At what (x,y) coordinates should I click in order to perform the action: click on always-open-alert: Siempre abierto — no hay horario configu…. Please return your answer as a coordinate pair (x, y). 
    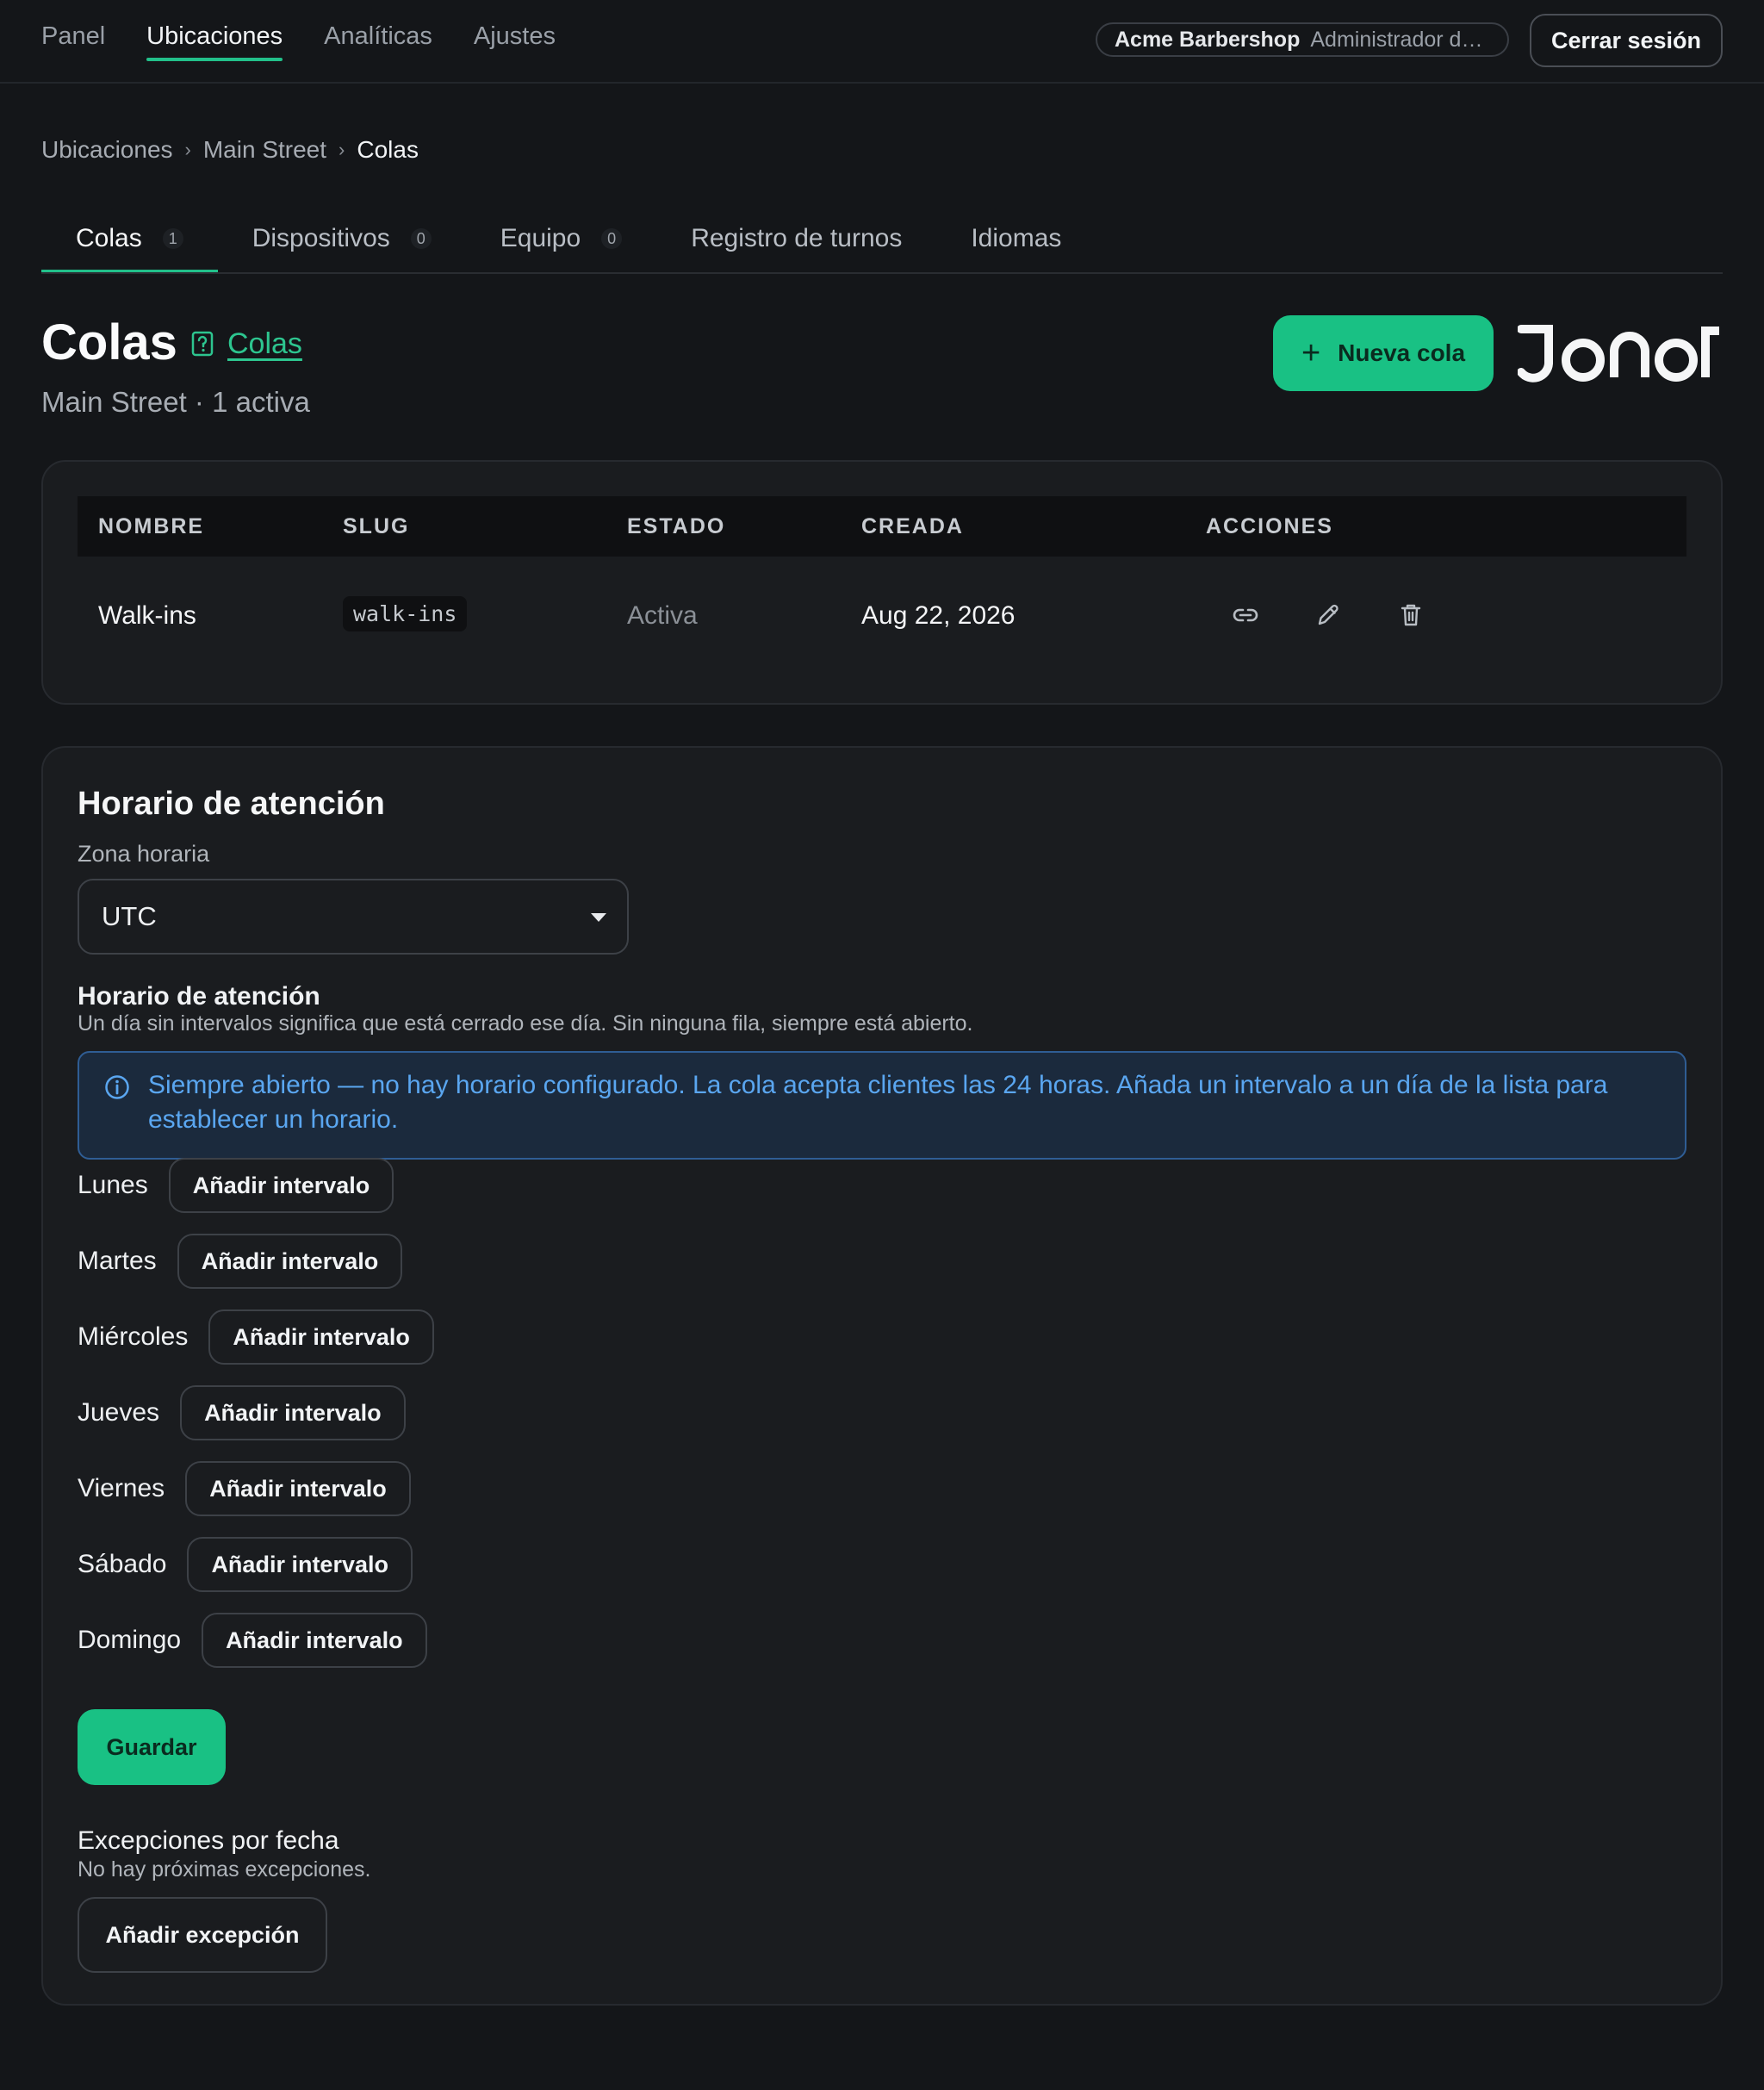
    Looking at the image, I should click on (882, 1105).